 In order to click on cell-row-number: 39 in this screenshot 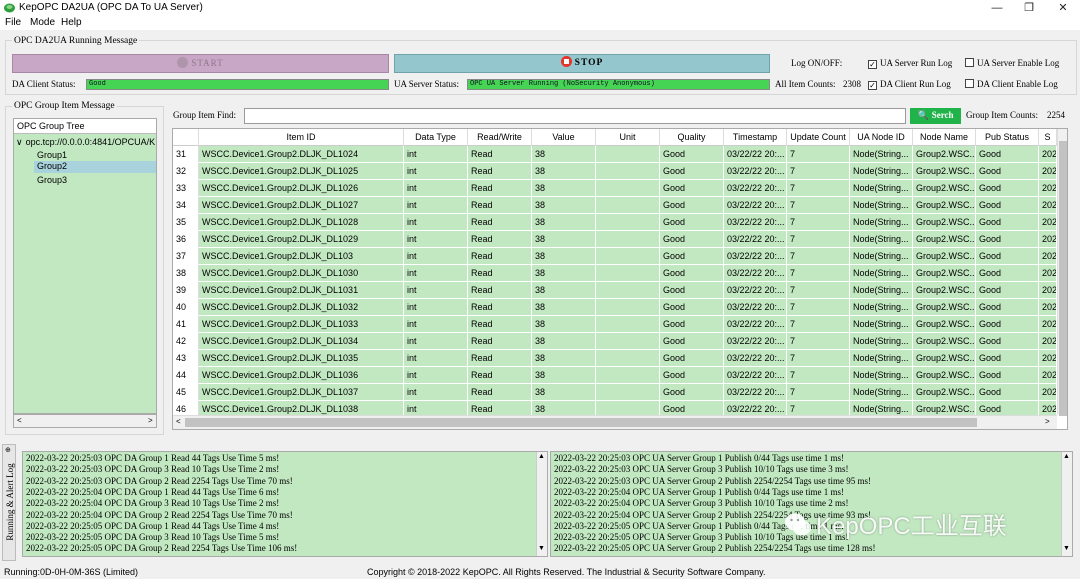, I will do `click(186, 290)`.